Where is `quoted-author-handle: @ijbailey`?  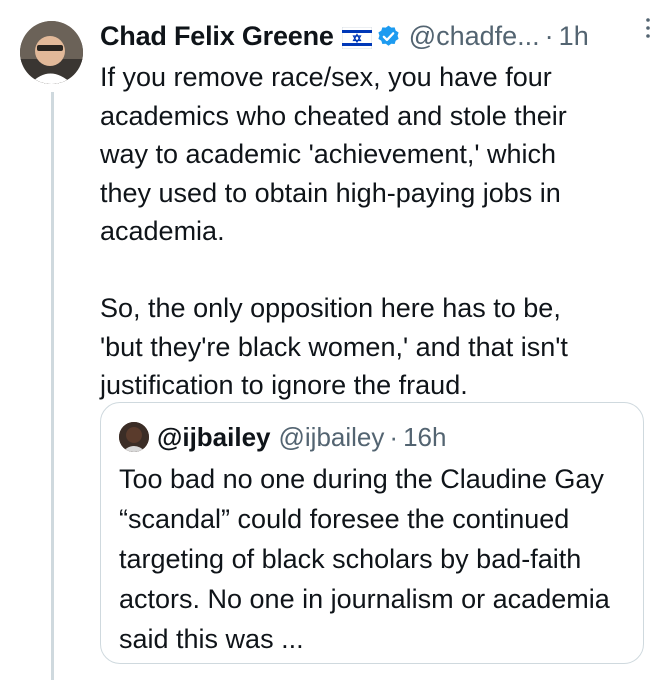 quoted-author-handle: @ijbailey is located at coordinates (331, 436).